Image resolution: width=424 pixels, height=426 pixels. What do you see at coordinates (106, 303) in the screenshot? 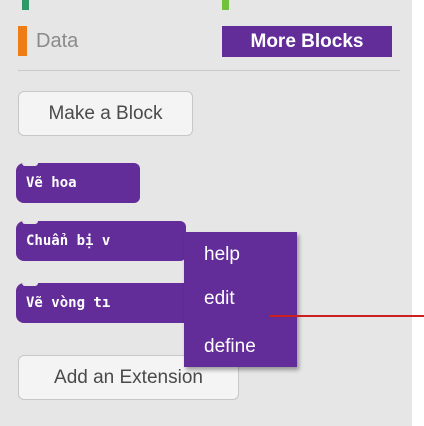
I see `custom-block-ve-vong-tron: Vẽ vòng tı` at bounding box center [106, 303].